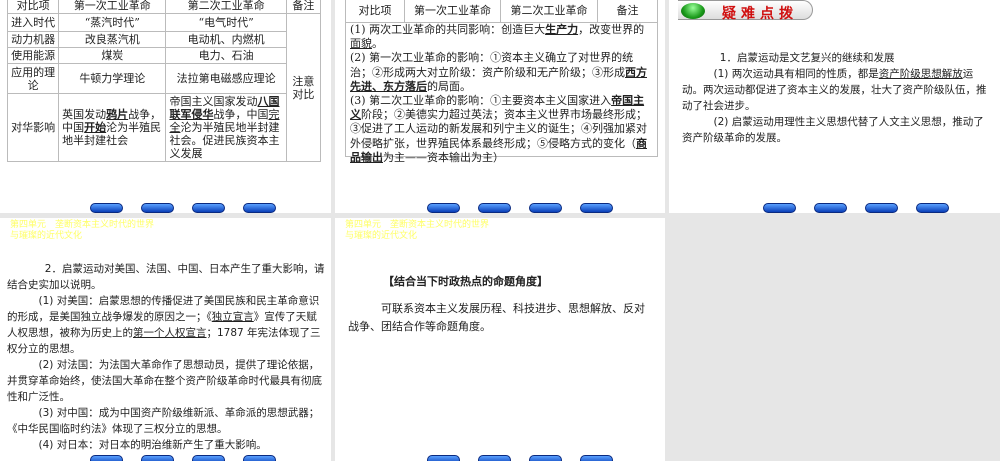 This screenshot has width=1000, height=461. I want to click on row-label: 使用能源, so click(33, 55).